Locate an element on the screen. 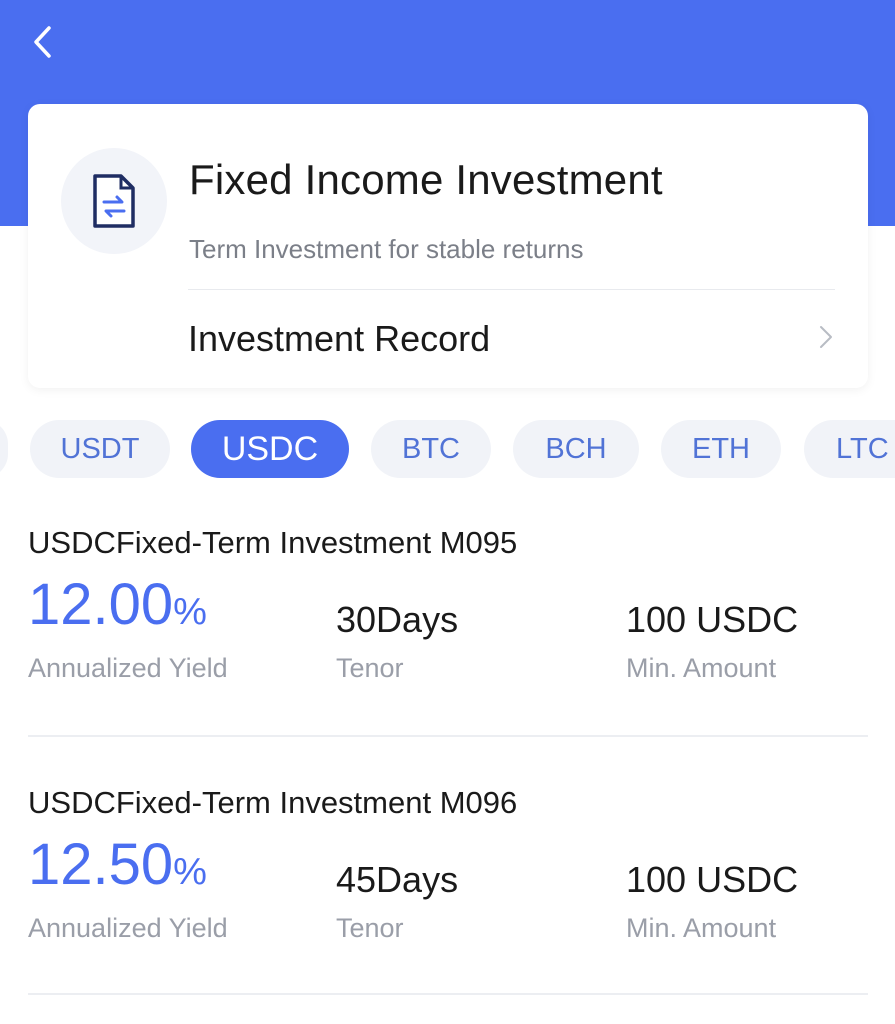  tab-btc: BTC is located at coordinates (431, 449).